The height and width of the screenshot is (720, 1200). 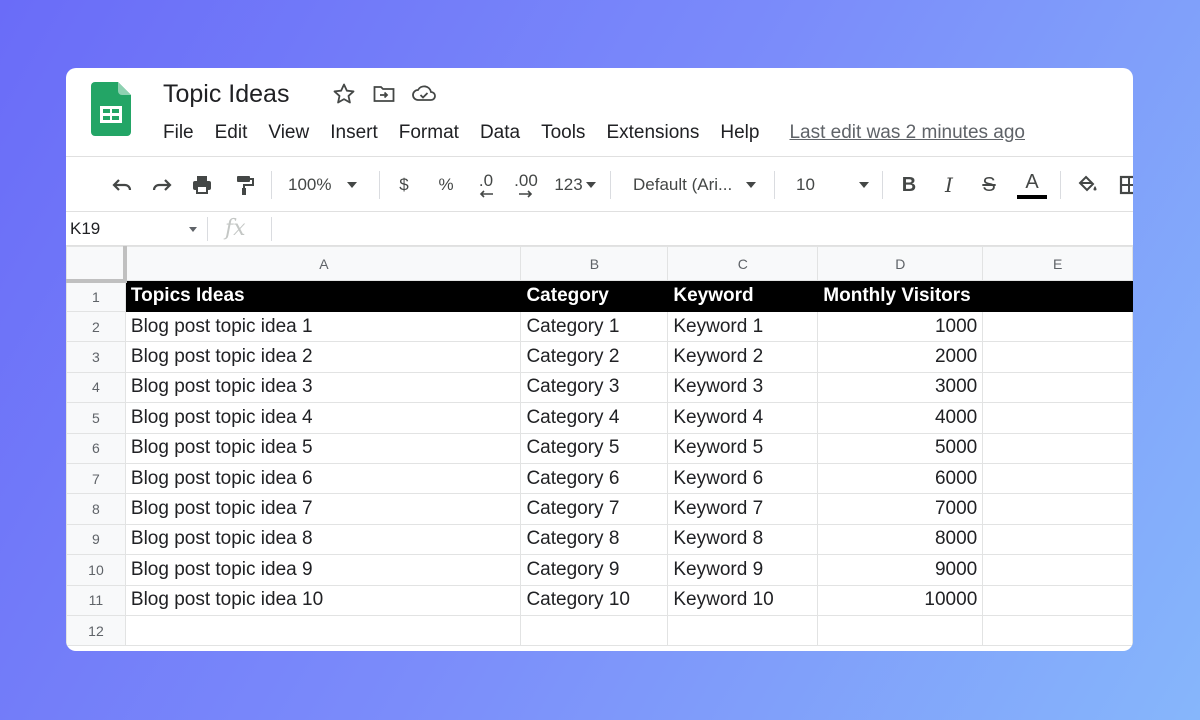 I want to click on cell: Category 9, so click(x=594, y=570).